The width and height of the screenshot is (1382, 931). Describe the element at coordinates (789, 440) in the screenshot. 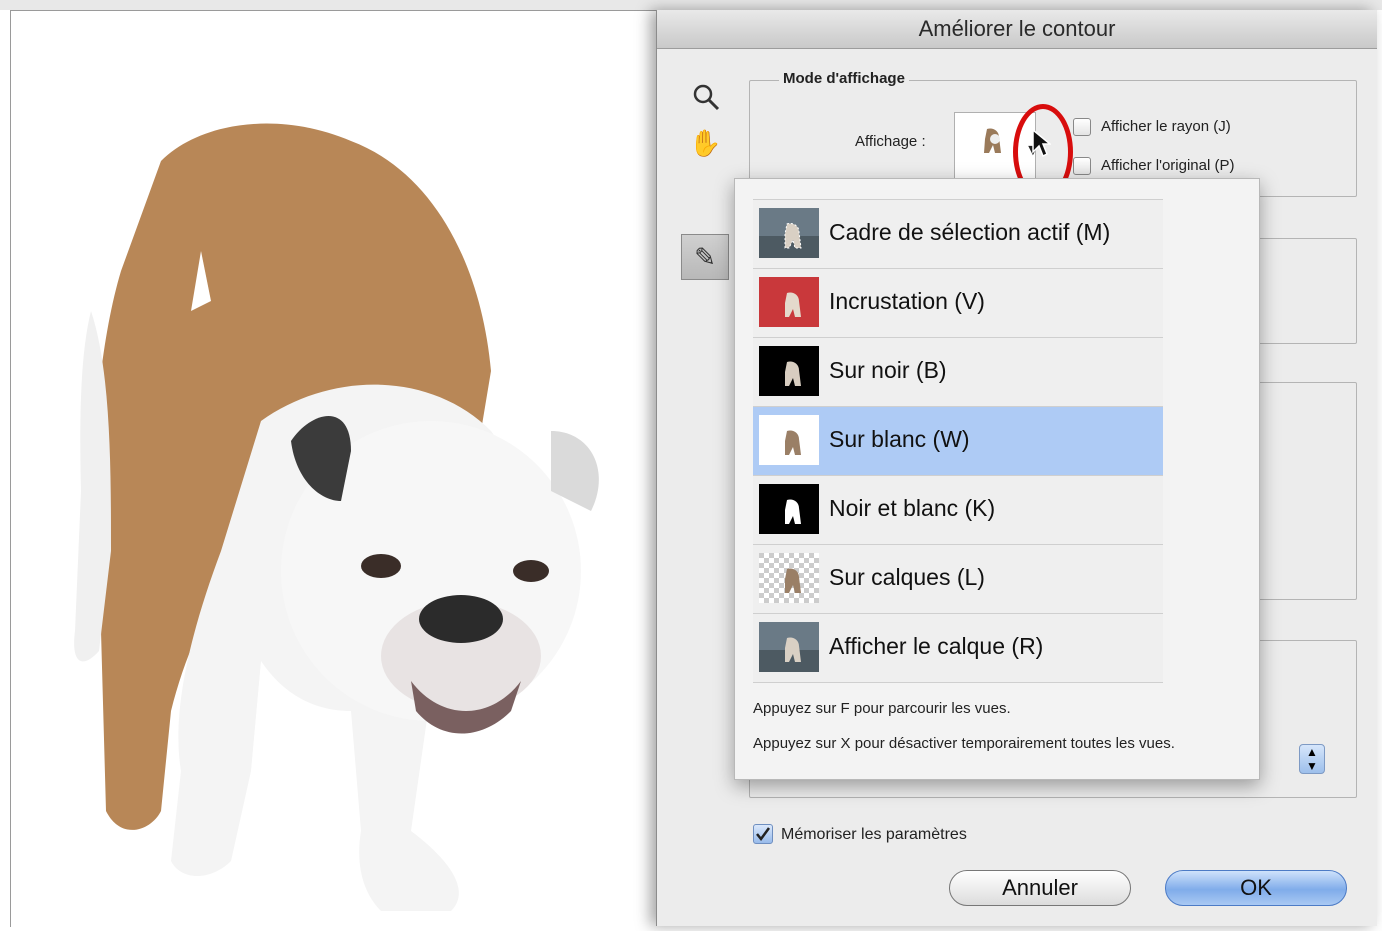

I see `on-white-thumb` at that location.